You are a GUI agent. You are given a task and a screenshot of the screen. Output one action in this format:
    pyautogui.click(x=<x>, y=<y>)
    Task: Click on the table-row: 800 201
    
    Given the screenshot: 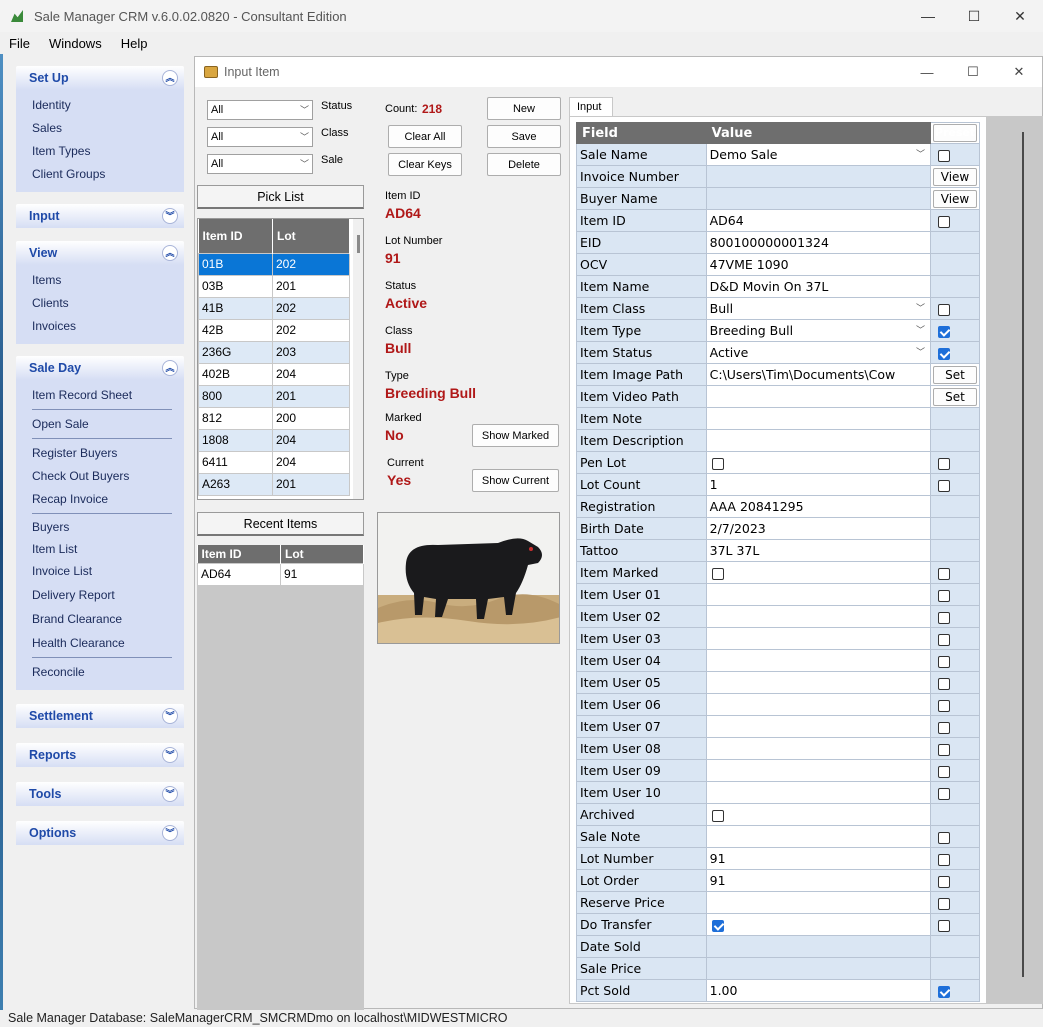 What is the action you would take?
    pyautogui.click(x=274, y=396)
    